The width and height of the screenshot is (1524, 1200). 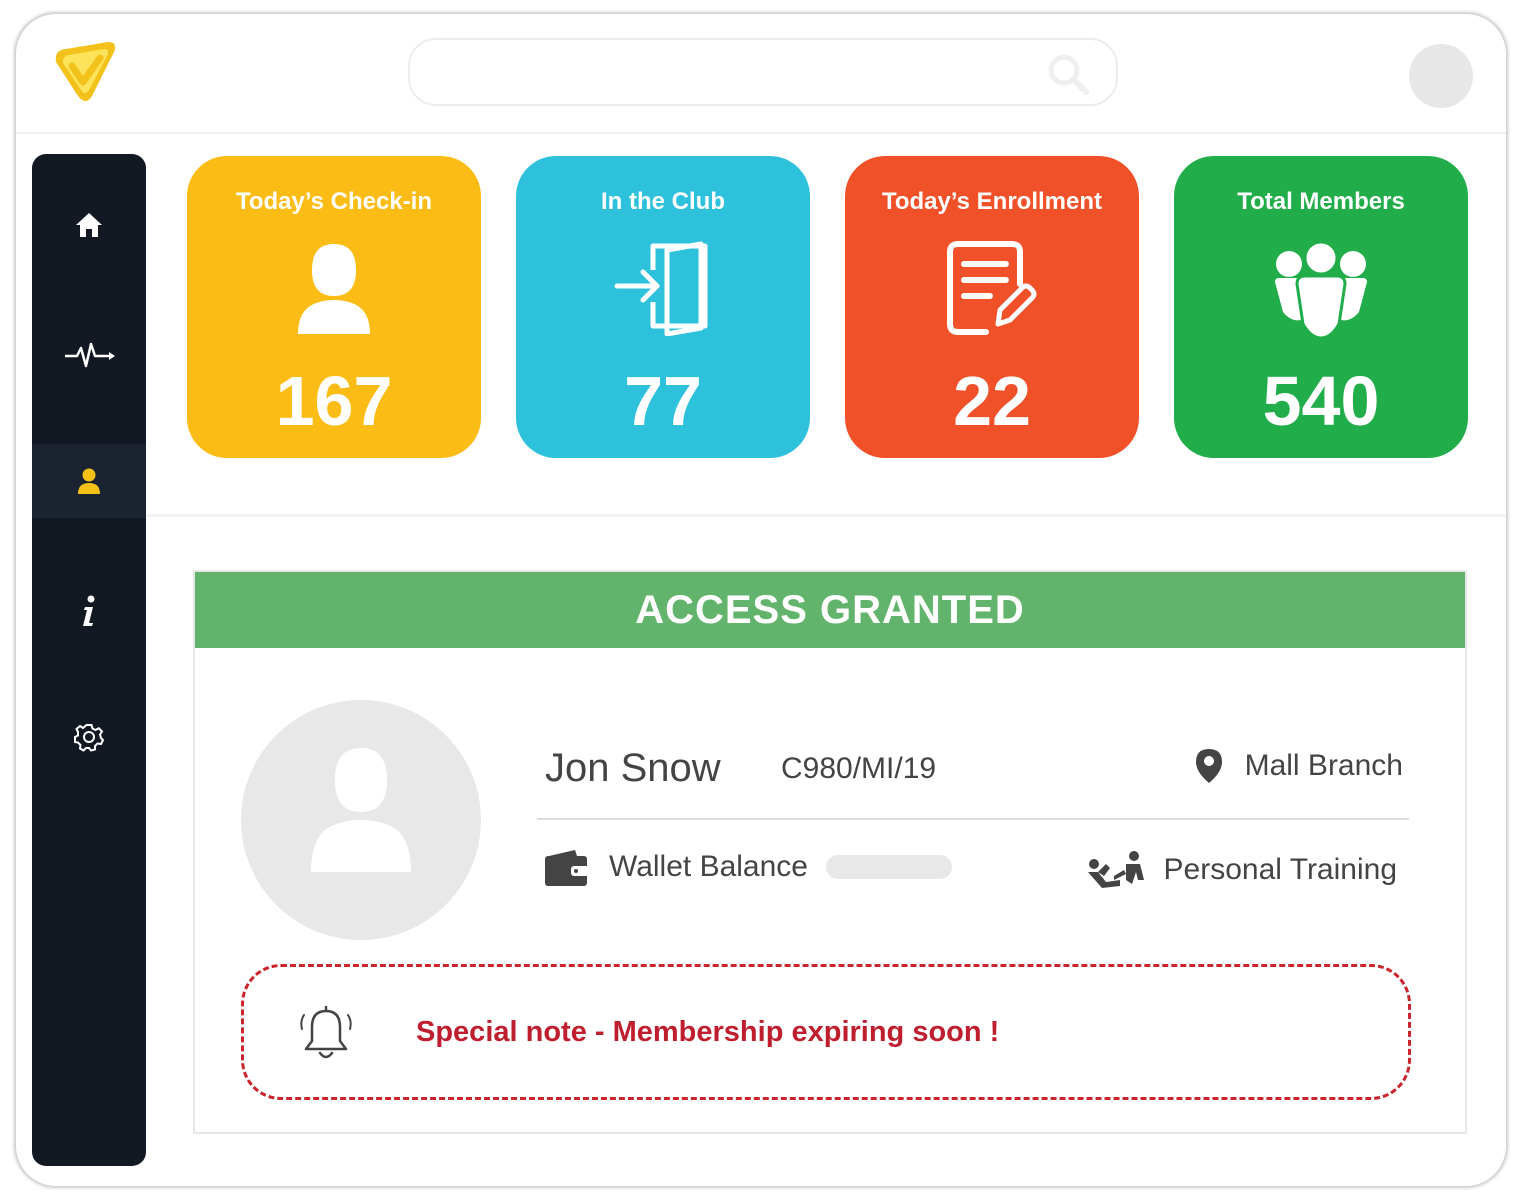 I want to click on sidebar-item-activity, so click(x=89, y=355).